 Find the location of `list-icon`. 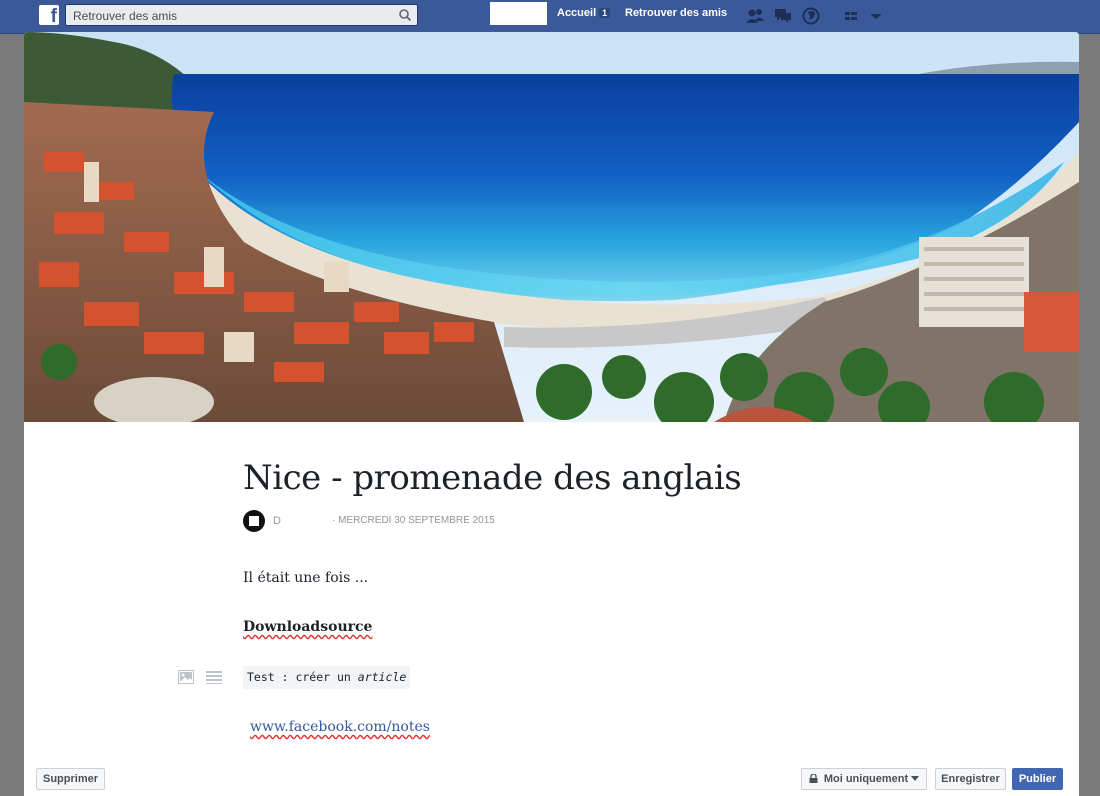

list-icon is located at coordinates (214, 677).